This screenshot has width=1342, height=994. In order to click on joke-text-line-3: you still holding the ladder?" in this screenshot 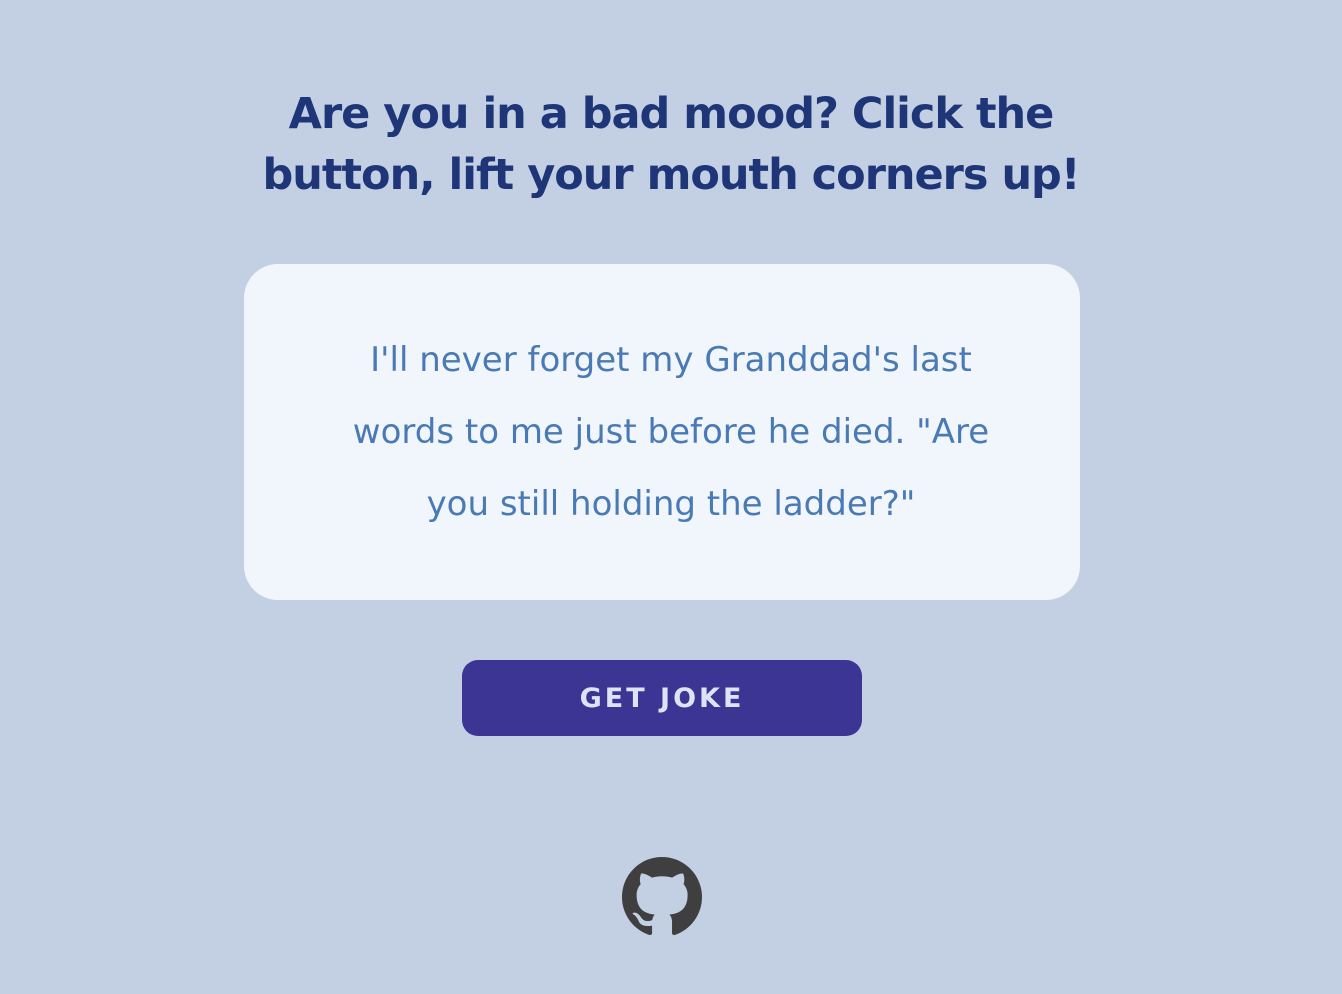, I will do `click(671, 504)`.